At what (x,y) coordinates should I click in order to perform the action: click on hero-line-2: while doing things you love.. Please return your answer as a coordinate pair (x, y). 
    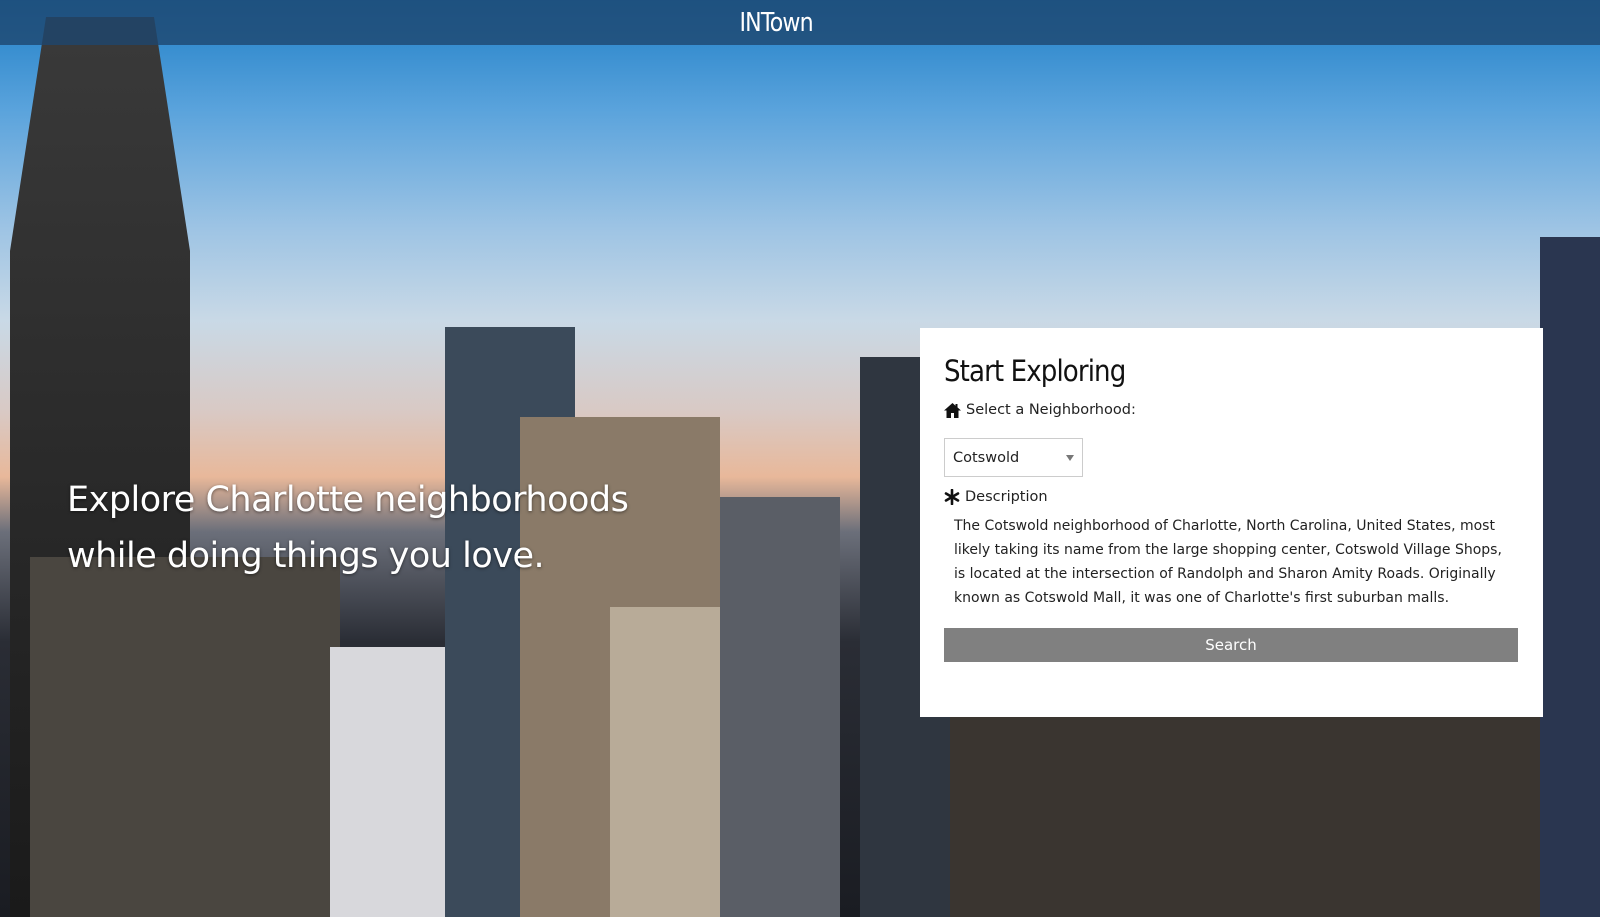
    Looking at the image, I should click on (306, 556).